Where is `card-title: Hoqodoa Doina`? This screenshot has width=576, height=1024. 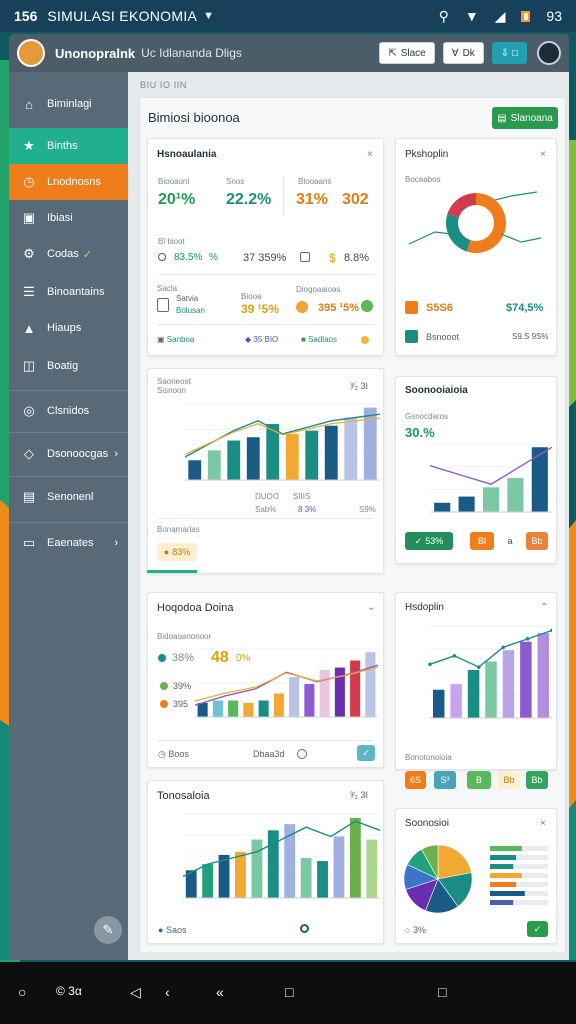
card-title: Hoqodoa Doina is located at coordinates (195, 608).